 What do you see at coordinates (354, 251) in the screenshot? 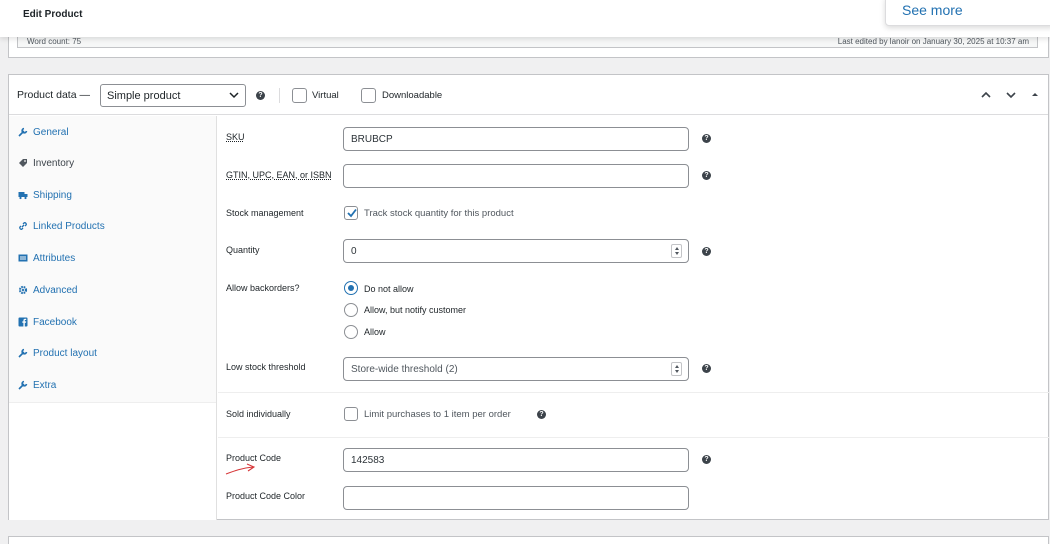
I see `quantity-value: 0` at bounding box center [354, 251].